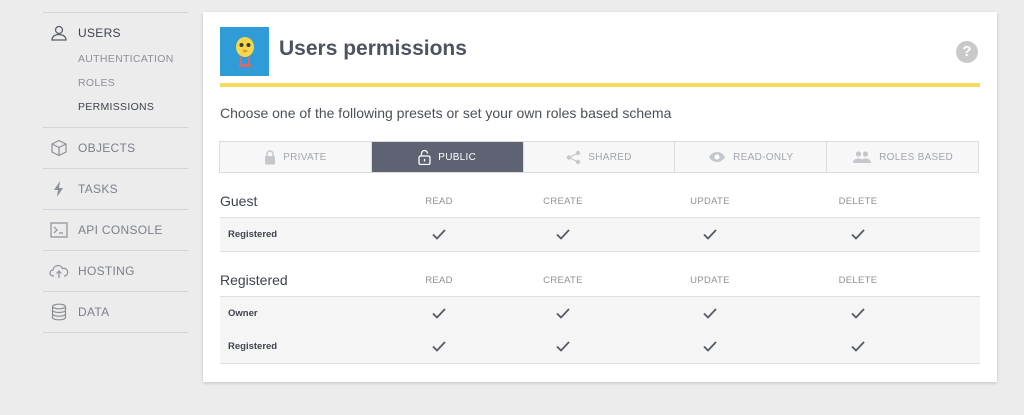 The image size is (1024, 415). Describe the element at coordinates (133, 83) in the screenshot. I see `sidebar-subitem-roles: ROLES` at that location.